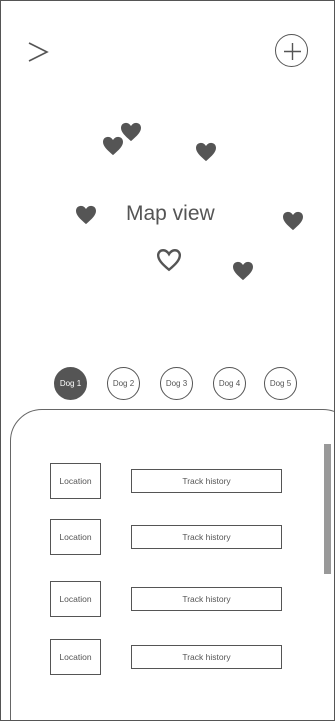 The image size is (335, 721). What do you see at coordinates (70, 383) in the screenshot?
I see `dog-tab-1: Dog 1` at bounding box center [70, 383].